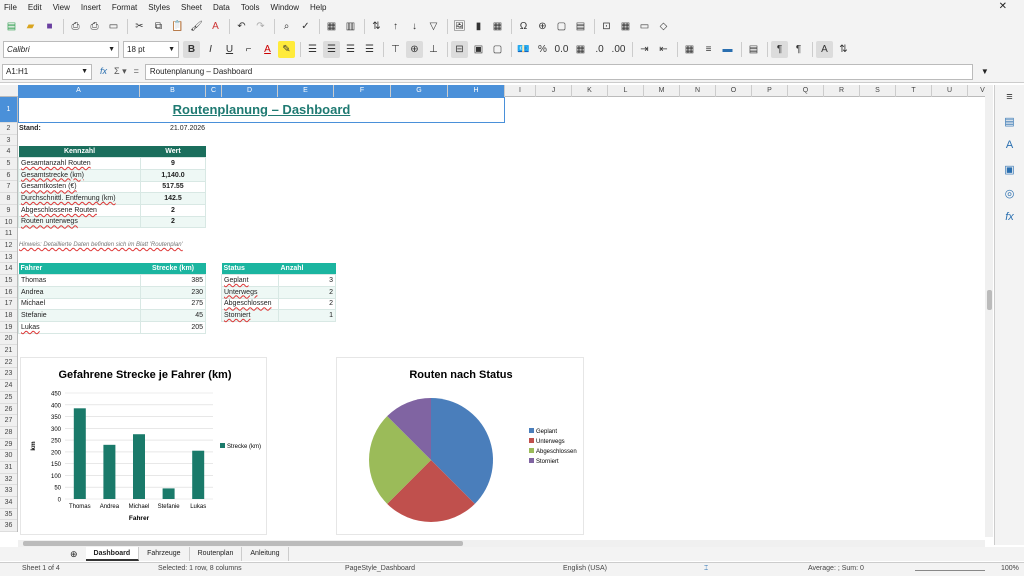  Describe the element at coordinates (806, 91) in the screenshot. I see `column-header: Q` at that location.